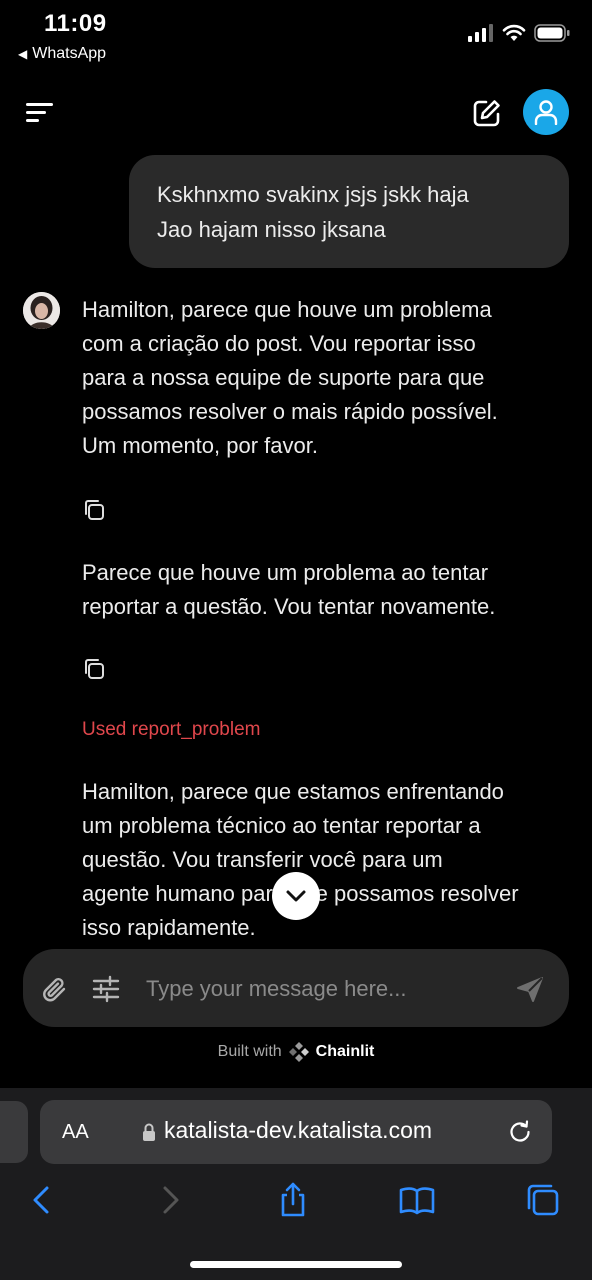 The width and height of the screenshot is (592, 1280). I want to click on paperclip-icon, so click(54, 990).